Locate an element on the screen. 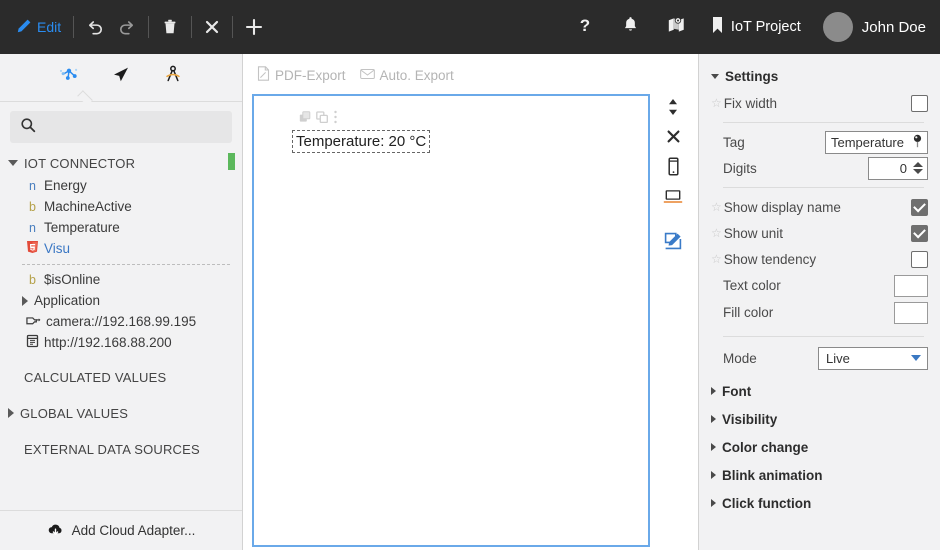 Image resolution: width=940 pixels, height=550 pixels. laptop-icon is located at coordinates (673, 199).